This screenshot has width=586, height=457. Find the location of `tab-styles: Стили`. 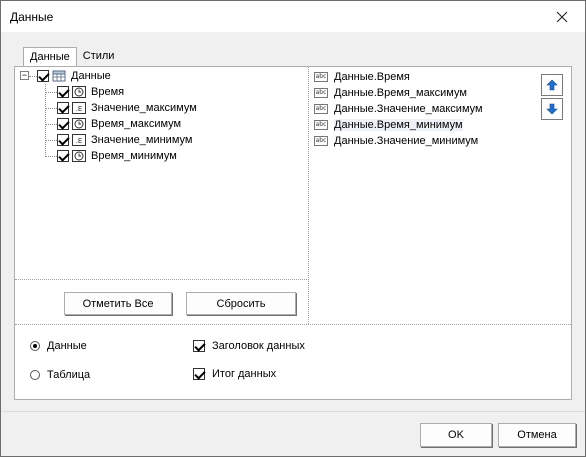

tab-styles: Стили is located at coordinates (99, 57).